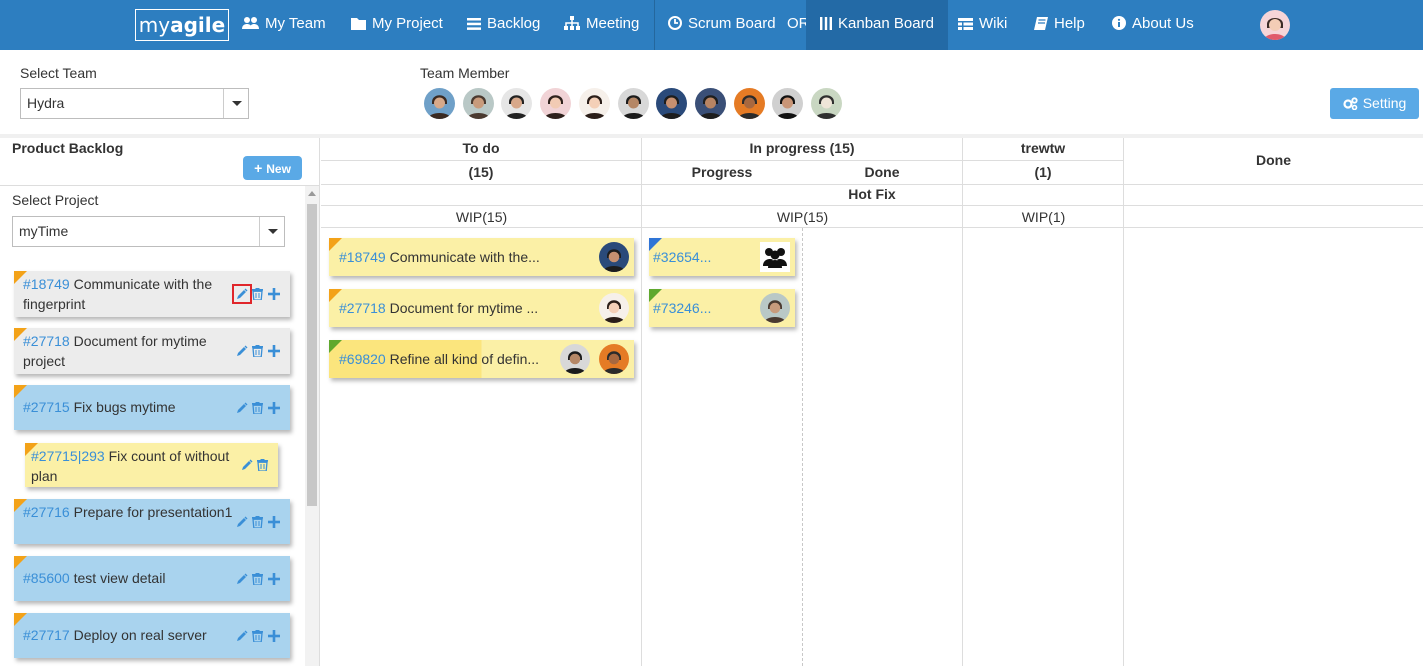 This screenshot has width=1423, height=666. I want to click on backlog-card-id: #18749, so click(46, 284).